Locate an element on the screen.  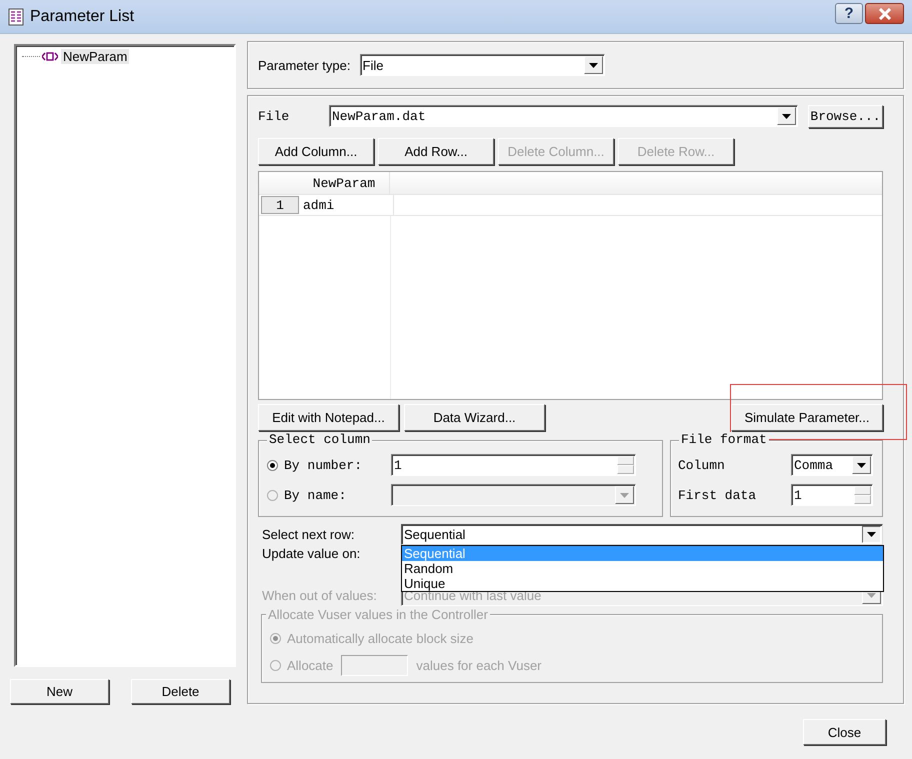
table-cell: admi is located at coordinates (347, 205).